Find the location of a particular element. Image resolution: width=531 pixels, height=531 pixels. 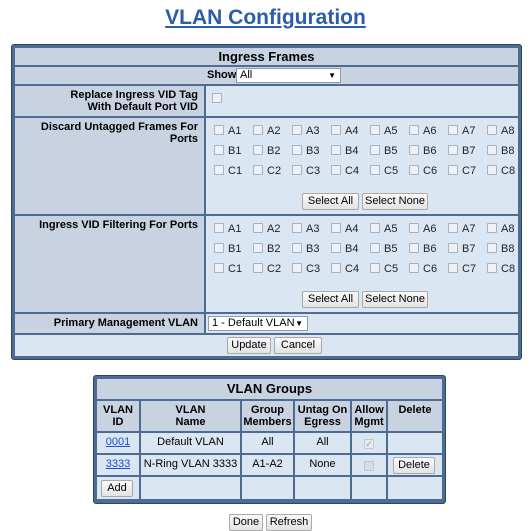

vlan-id-link: 3333 is located at coordinates (118, 464).